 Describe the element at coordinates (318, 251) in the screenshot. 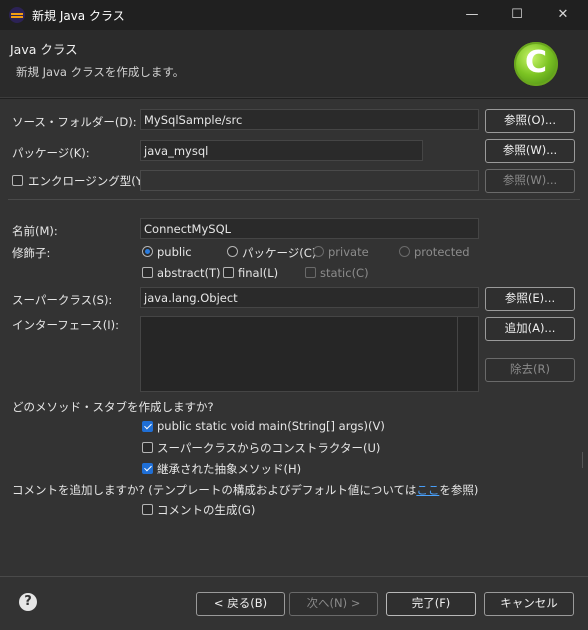

I see `modifier-private-radio` at that location.